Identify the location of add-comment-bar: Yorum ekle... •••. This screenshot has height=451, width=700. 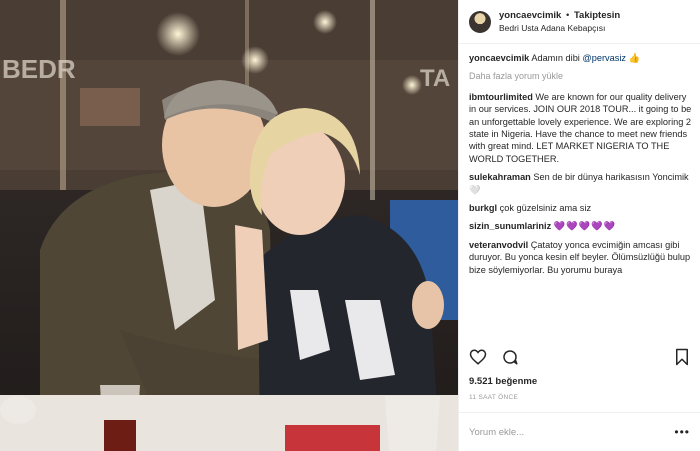
(579, 431).